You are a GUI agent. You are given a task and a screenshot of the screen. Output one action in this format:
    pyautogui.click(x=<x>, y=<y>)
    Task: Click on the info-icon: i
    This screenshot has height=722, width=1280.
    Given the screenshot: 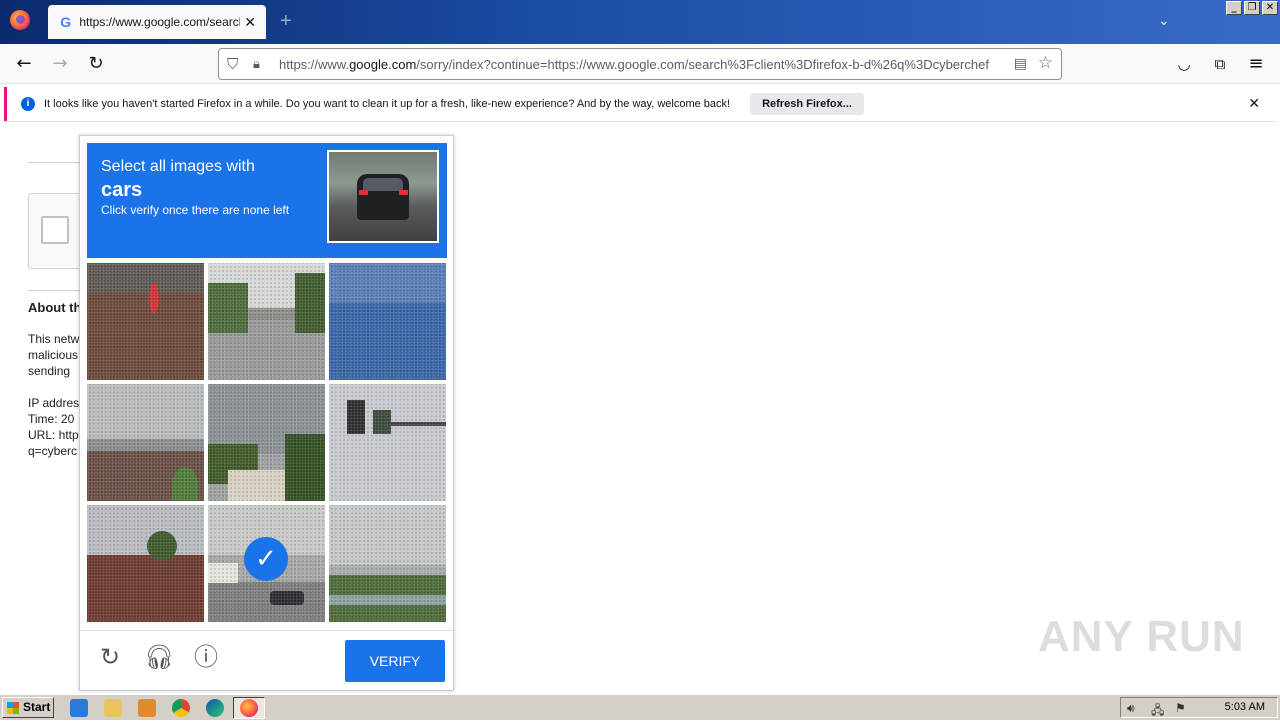 What is the action you would take?
    pyautogui.click(x=28, y=104)
    